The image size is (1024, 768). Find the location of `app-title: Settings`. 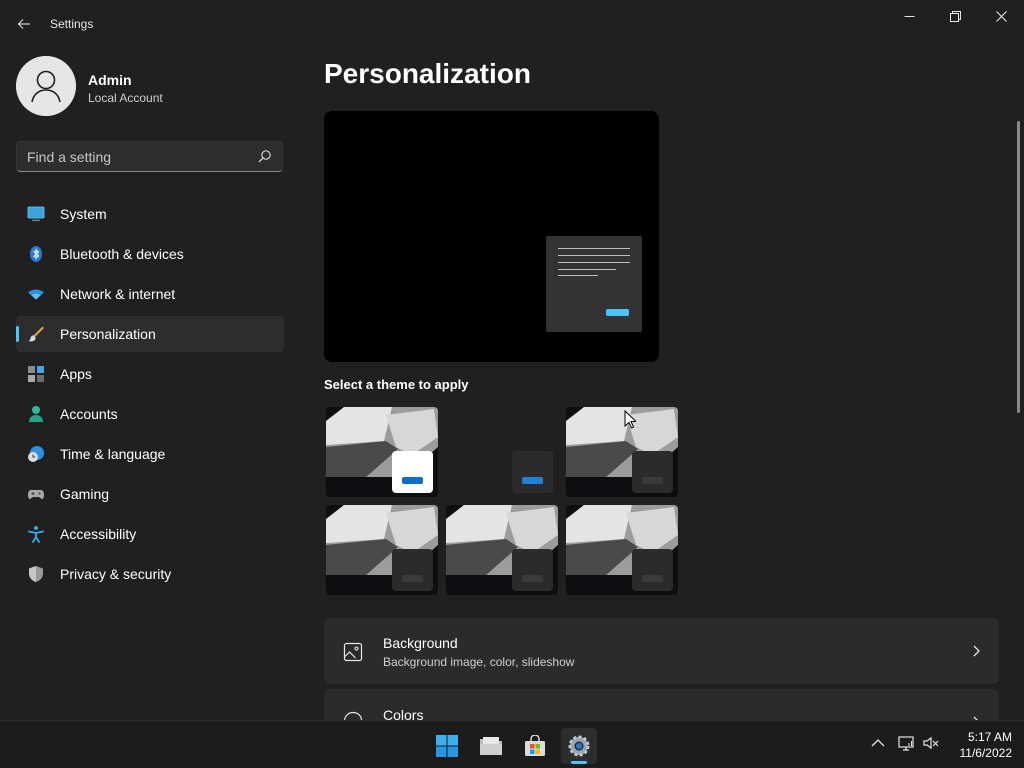

app-title: Settings is located at coordinates (72, 24).